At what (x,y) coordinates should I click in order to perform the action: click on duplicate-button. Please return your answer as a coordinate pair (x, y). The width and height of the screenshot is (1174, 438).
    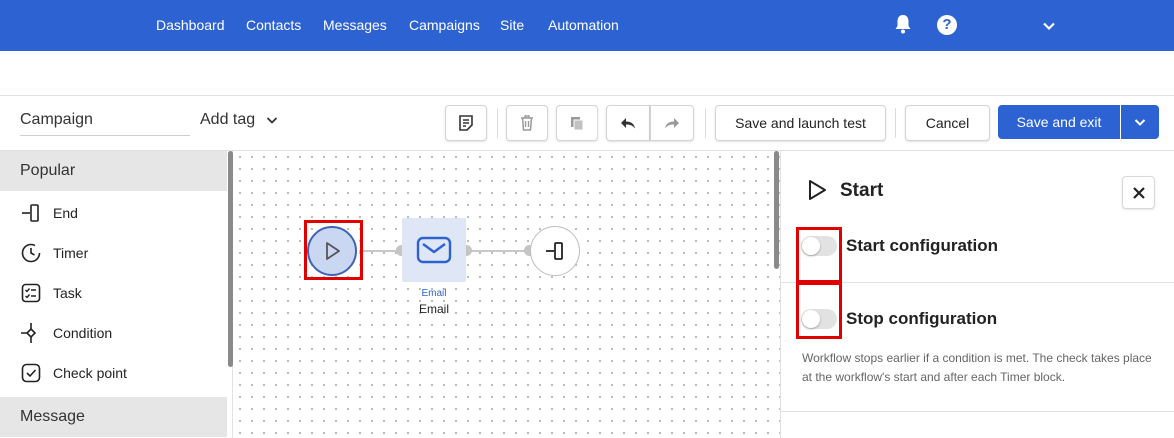
    Looking at the image, I should click on (577, 123).